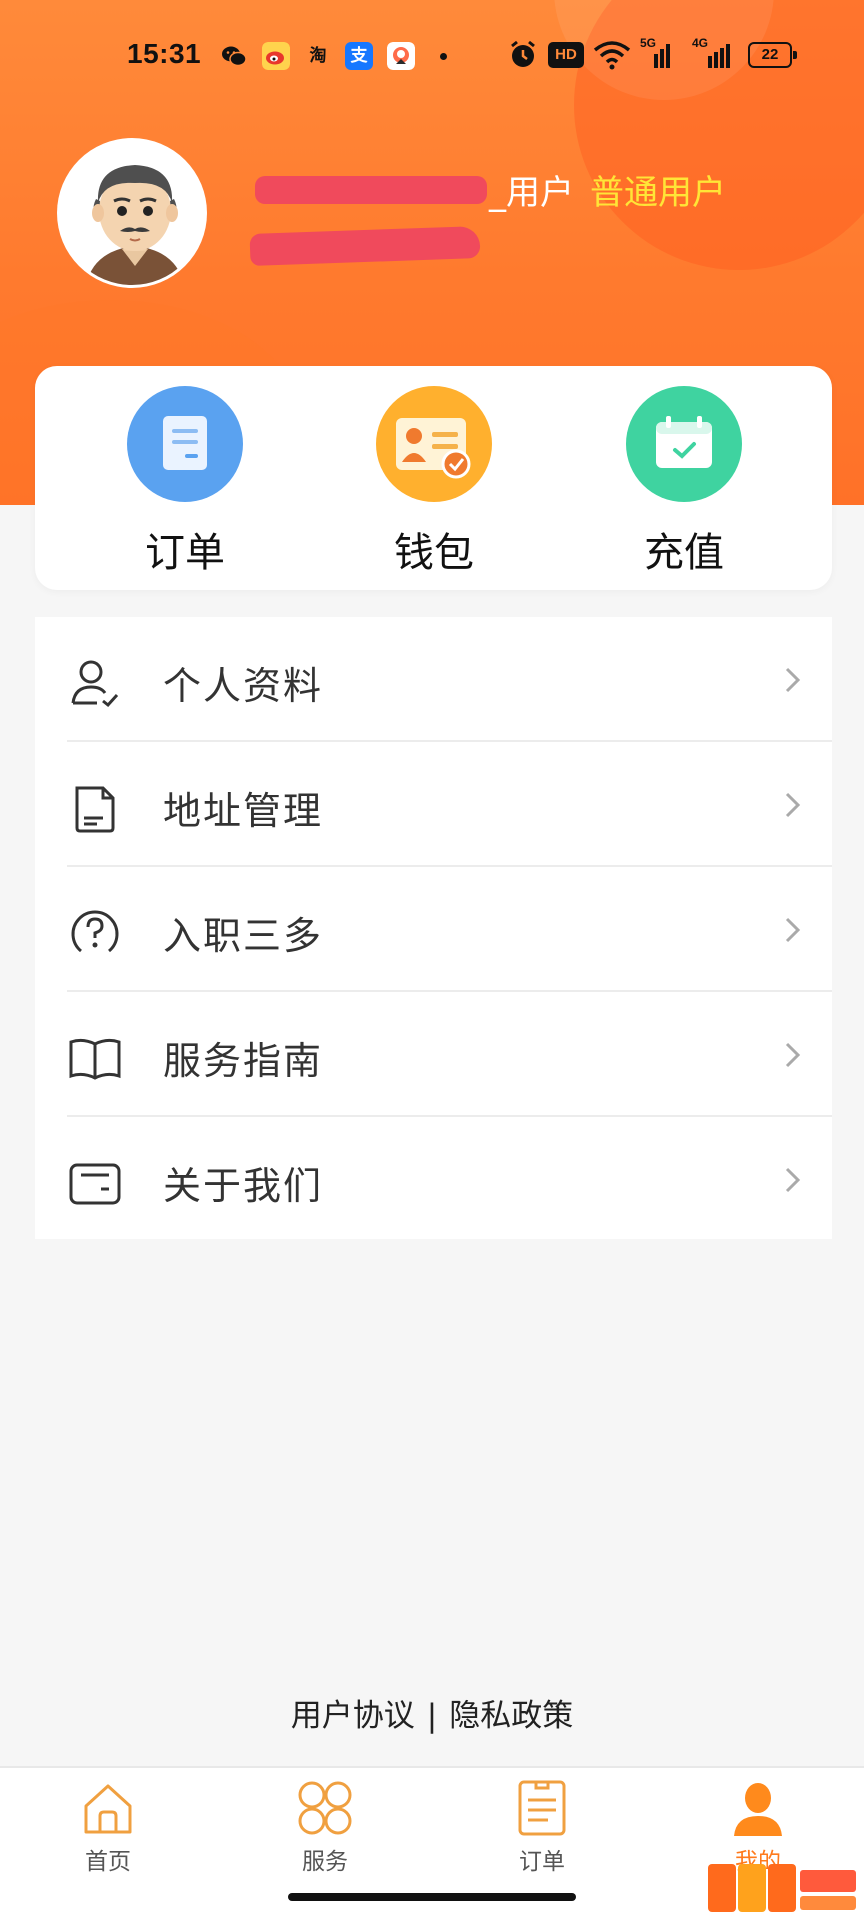 Image resolution: width=864 pixels, height=1920 pixels. Describe the element at coordinates (325, 1808) in the screenshot. I see `services-grid-icon` at that location.